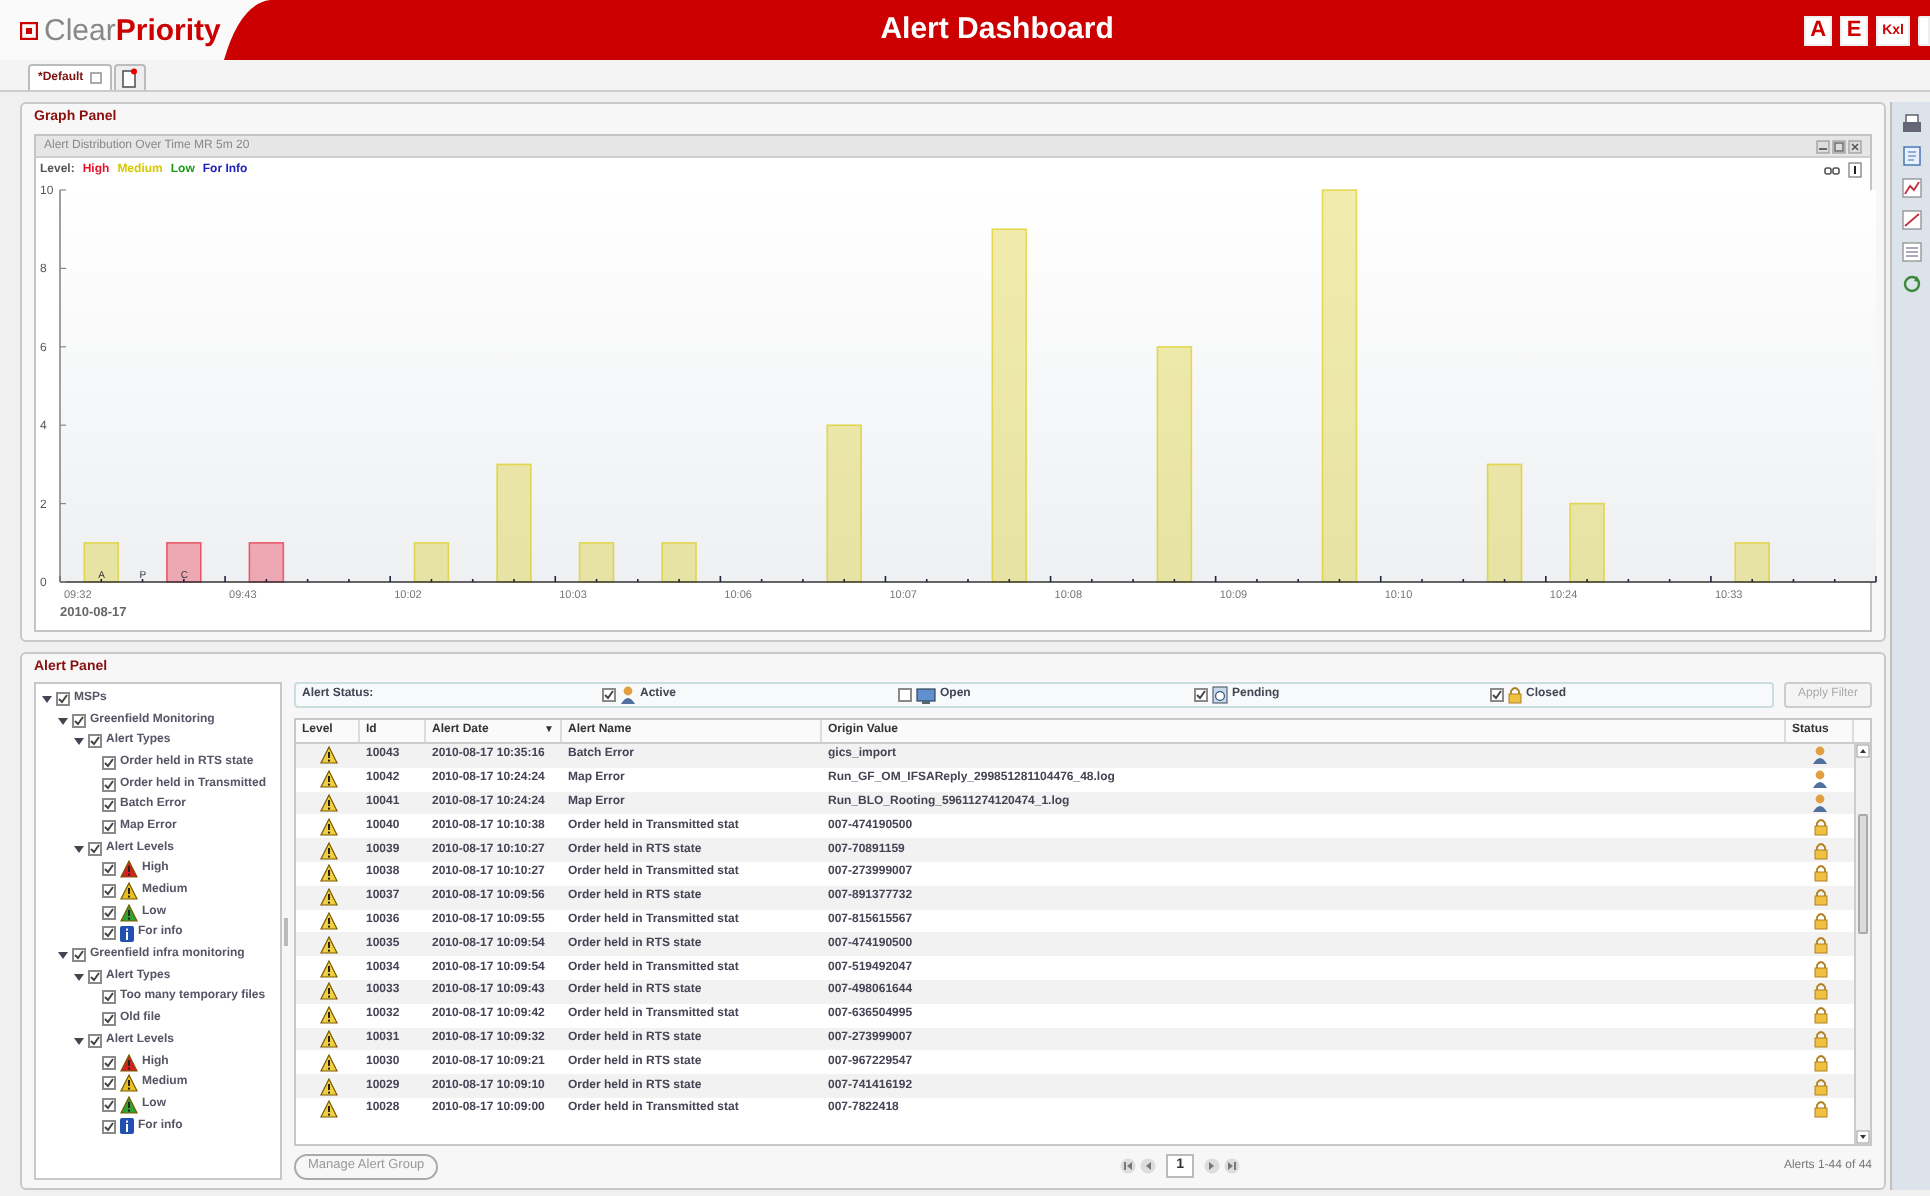  I want to click on chart-icon, so click(1911, 188).